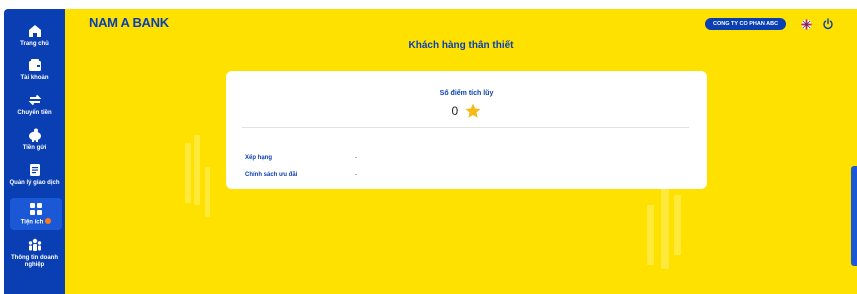 This screenshot has height=294, width=857. What do you see at coordinates (32, 222) in the screenshot?
I see `sidebar-item-label: Tiện ích` at bounding box center [32, 222].